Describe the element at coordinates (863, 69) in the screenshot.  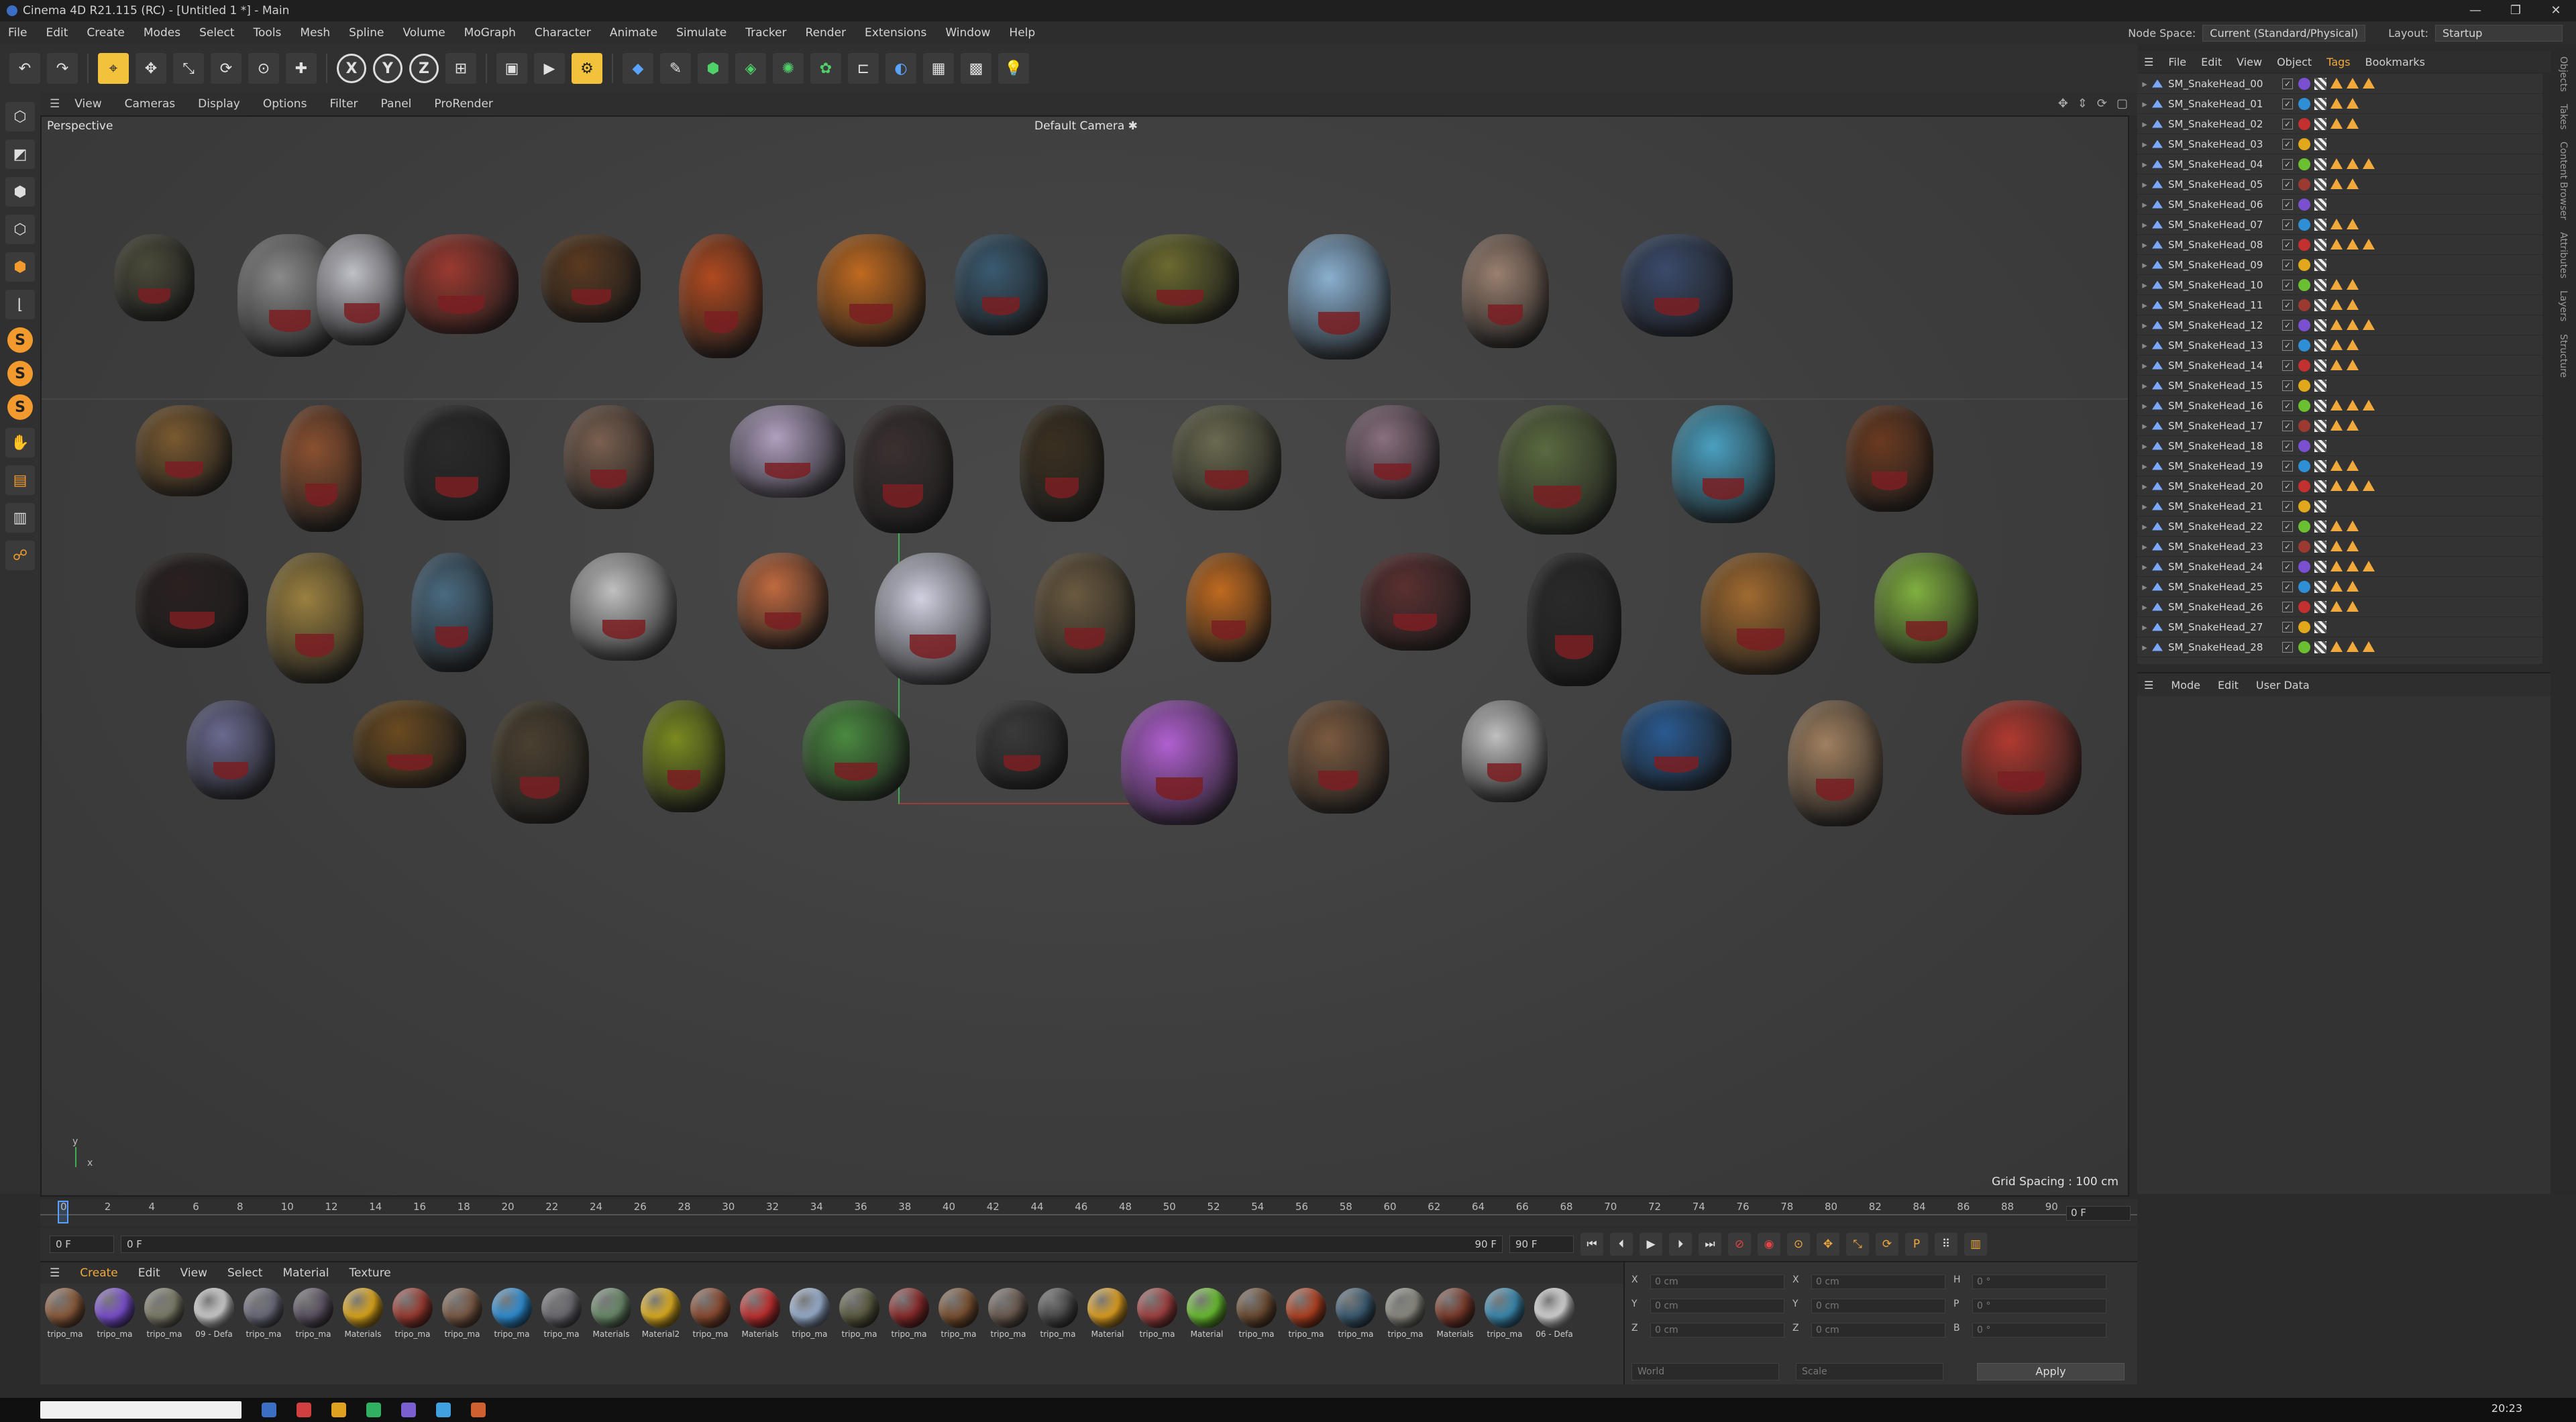
I see `field-icon: ⊏` at that location.